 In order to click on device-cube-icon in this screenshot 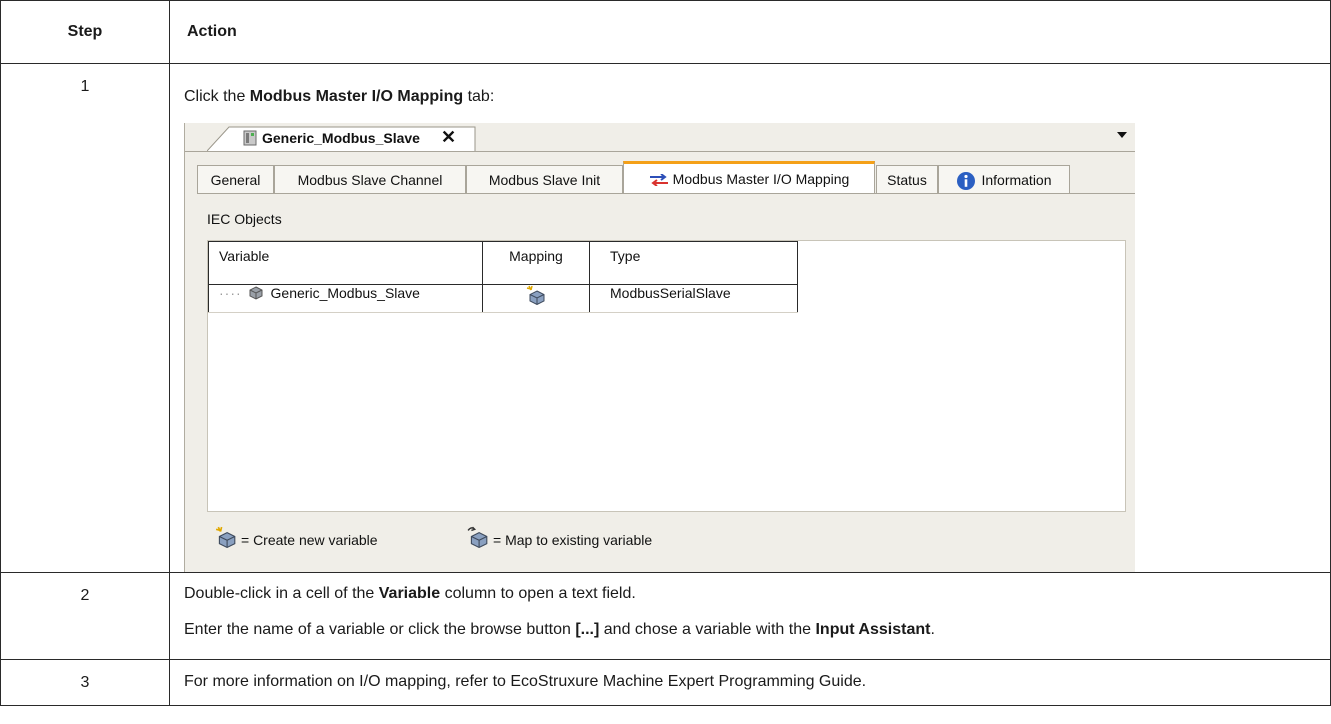, I will do `click(256, 293)`.